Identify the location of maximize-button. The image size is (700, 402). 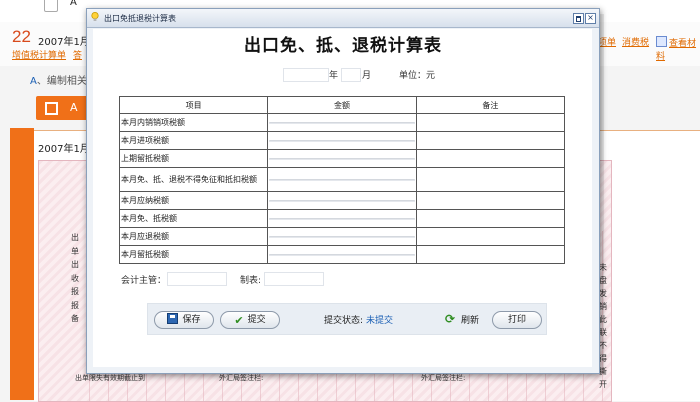
(578, 18).